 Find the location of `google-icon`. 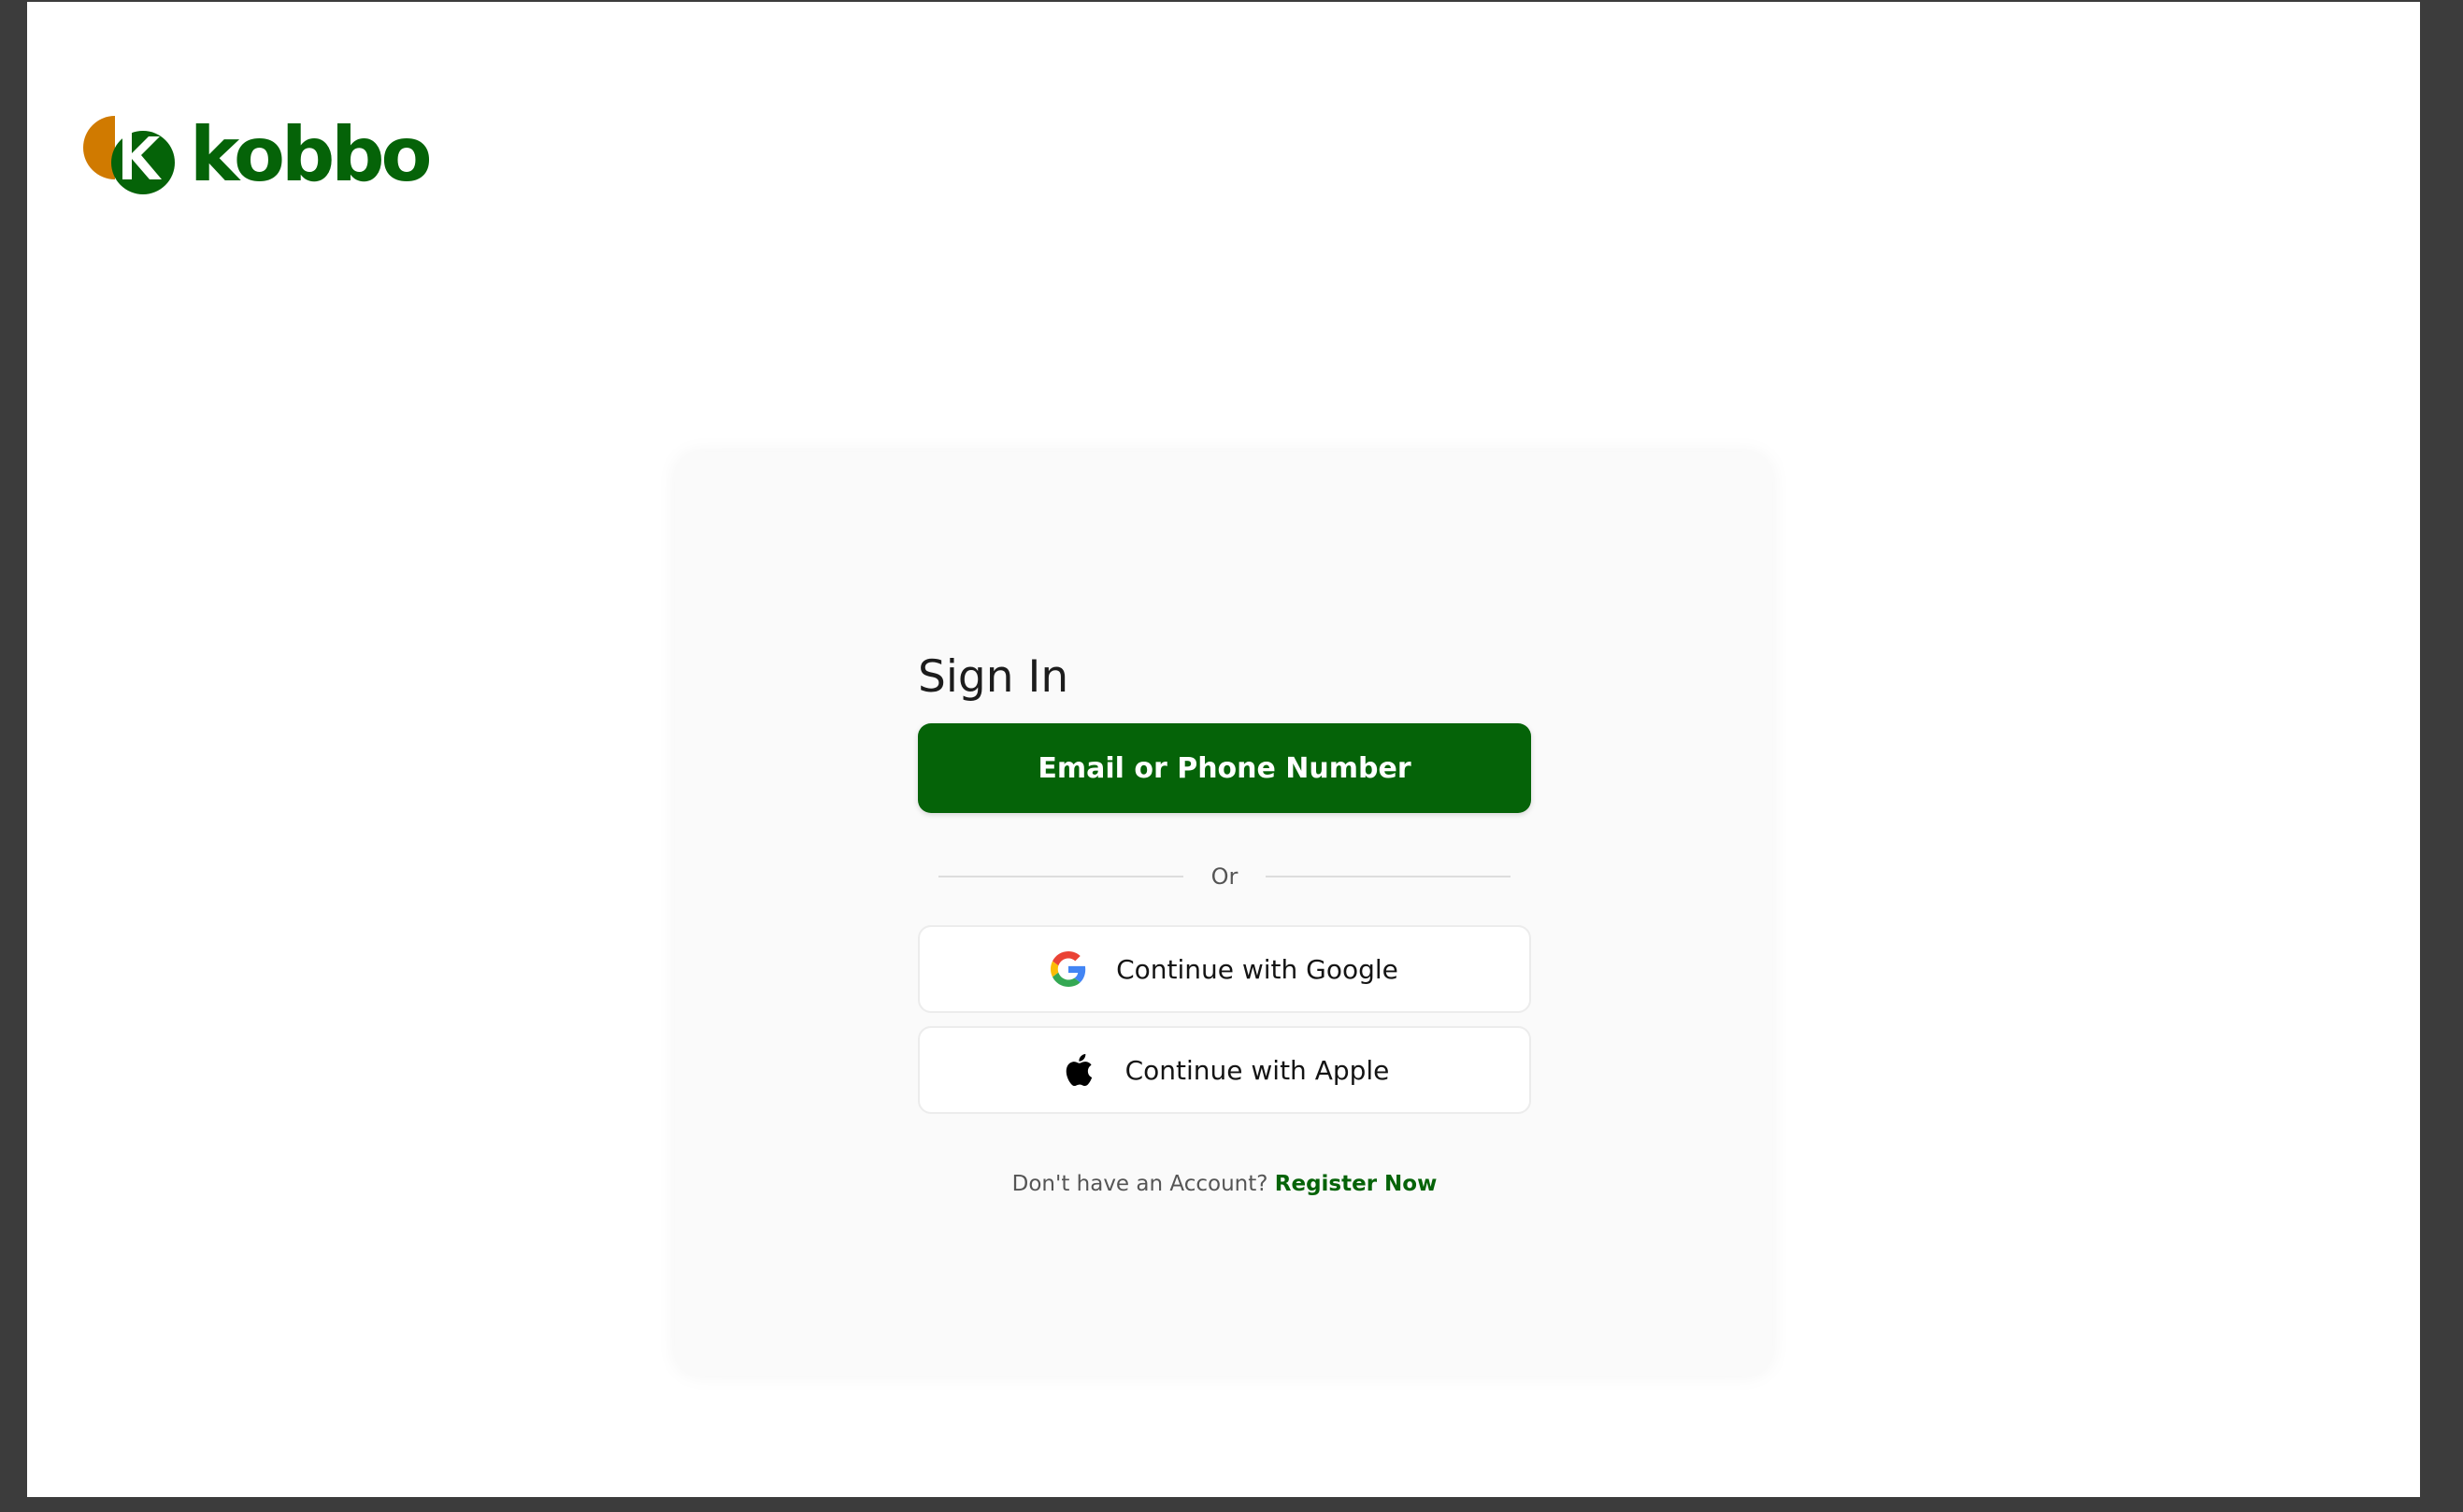

google-icon is located at coordinates (1068, 969).